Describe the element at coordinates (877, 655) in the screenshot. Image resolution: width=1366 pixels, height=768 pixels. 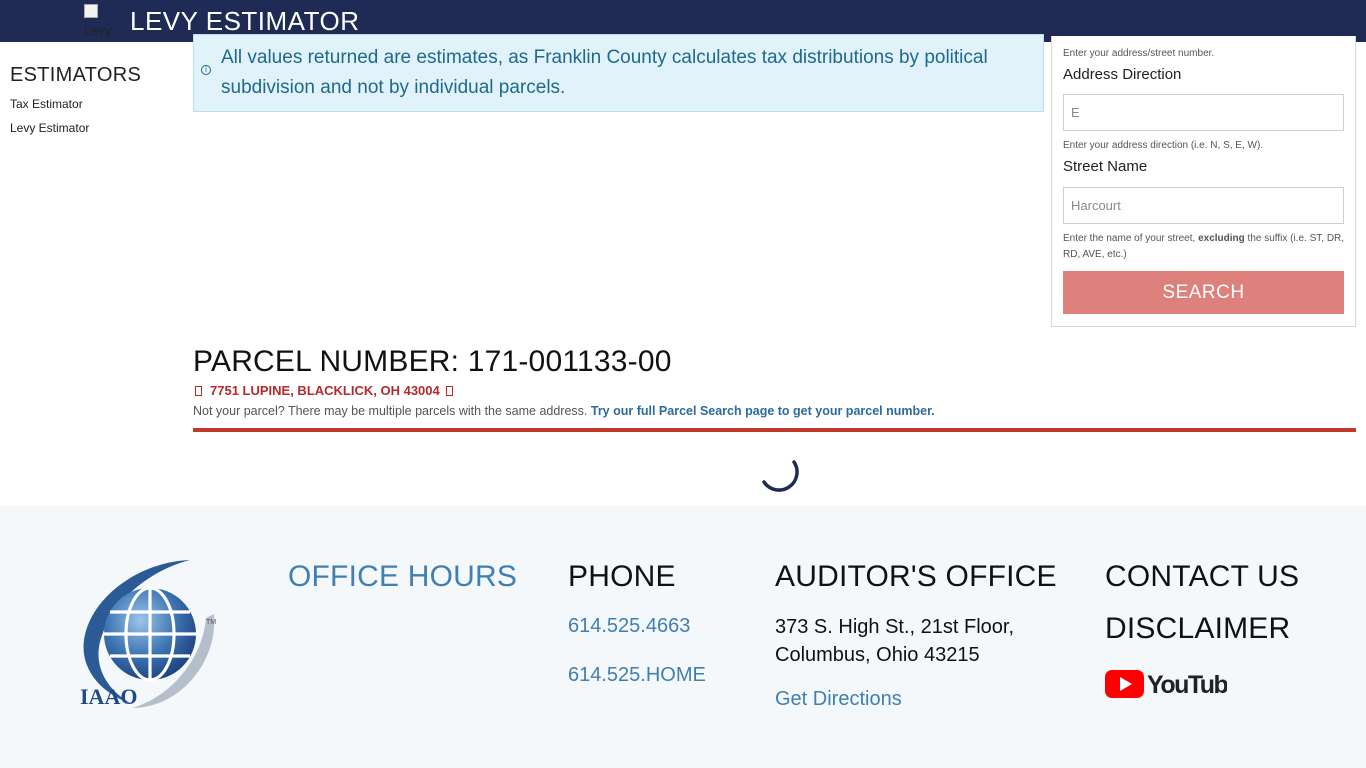
I see `office-address-line2: Columbus, Ohio 43215` at that location.